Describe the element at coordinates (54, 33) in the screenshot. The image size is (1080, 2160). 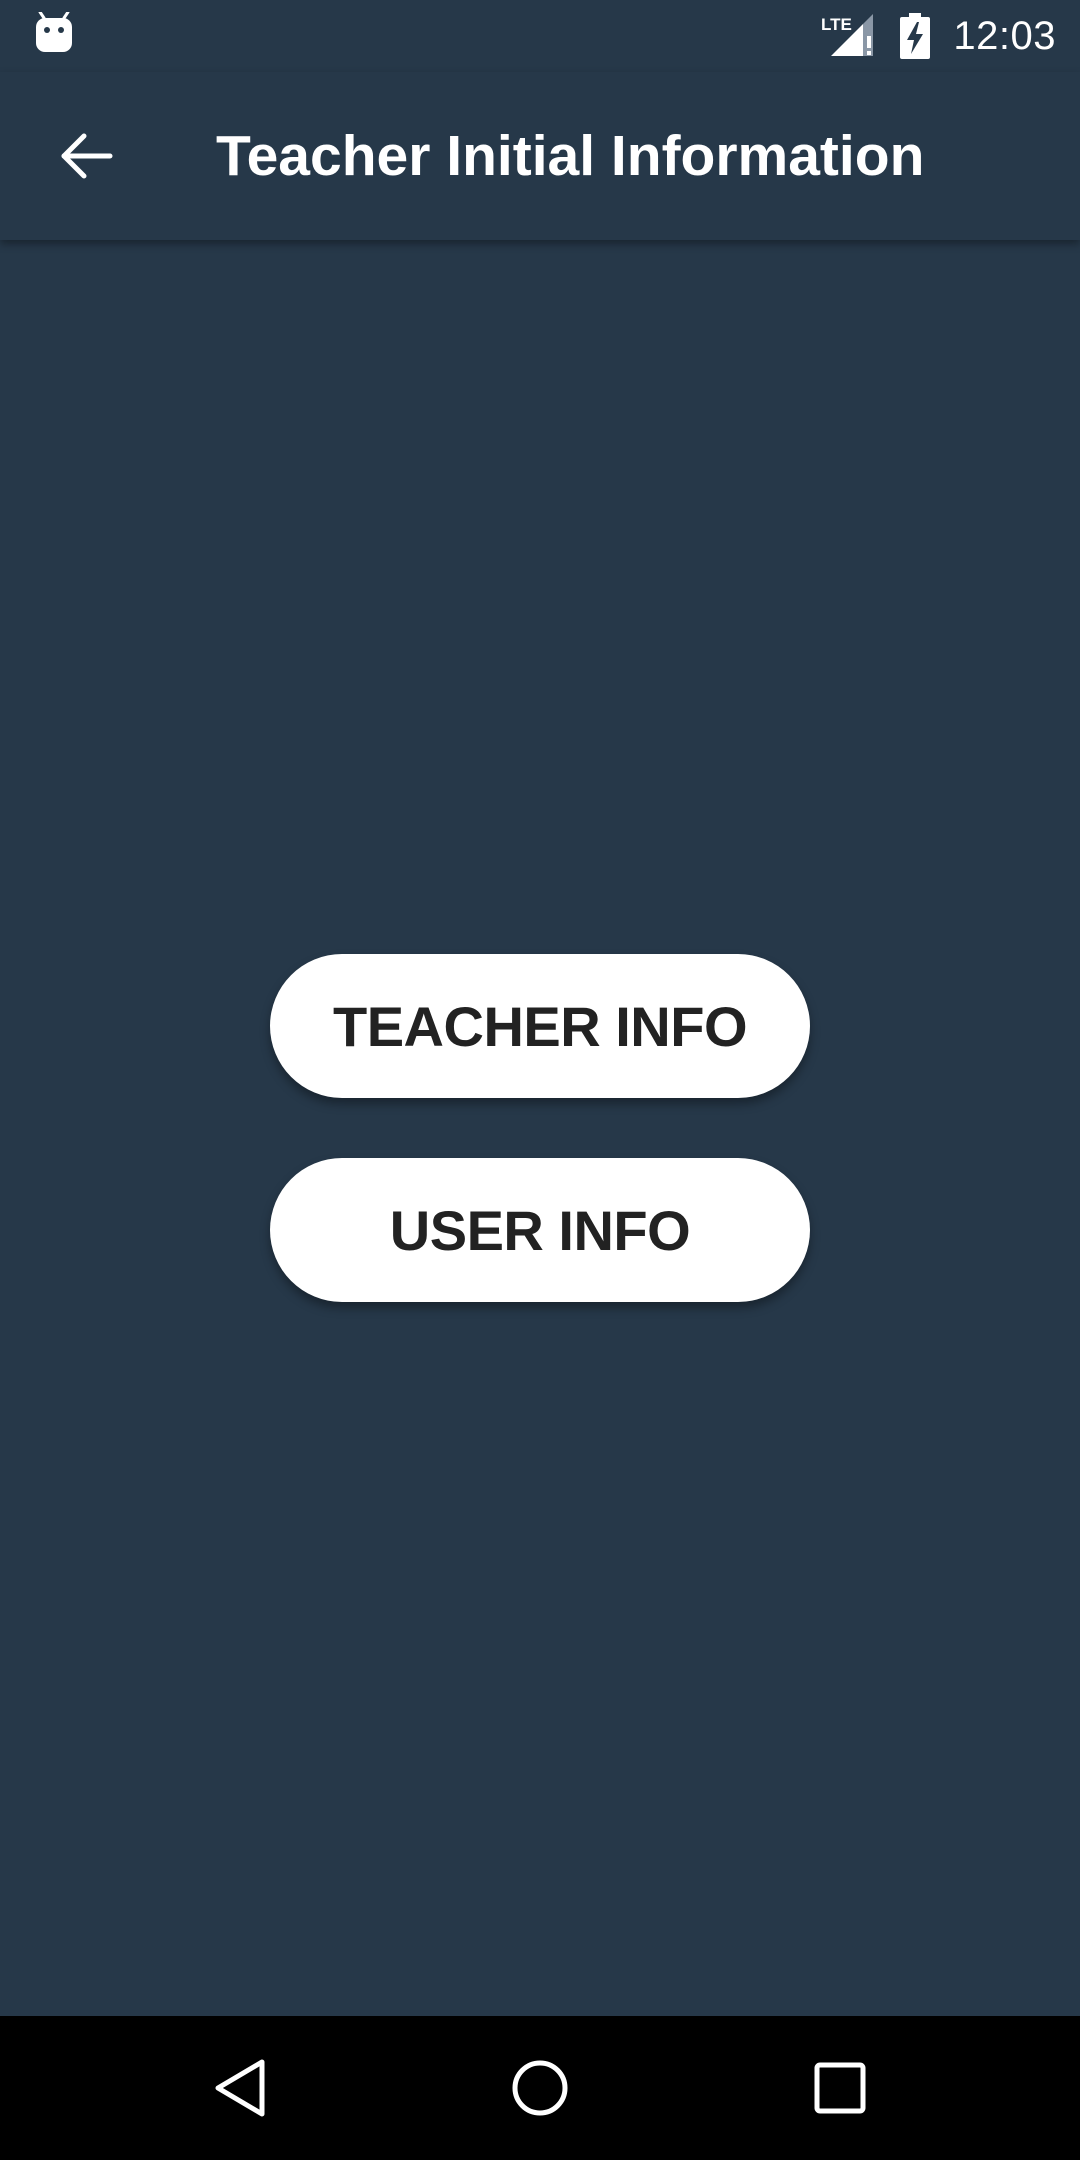
I see `android-icon` at that location.